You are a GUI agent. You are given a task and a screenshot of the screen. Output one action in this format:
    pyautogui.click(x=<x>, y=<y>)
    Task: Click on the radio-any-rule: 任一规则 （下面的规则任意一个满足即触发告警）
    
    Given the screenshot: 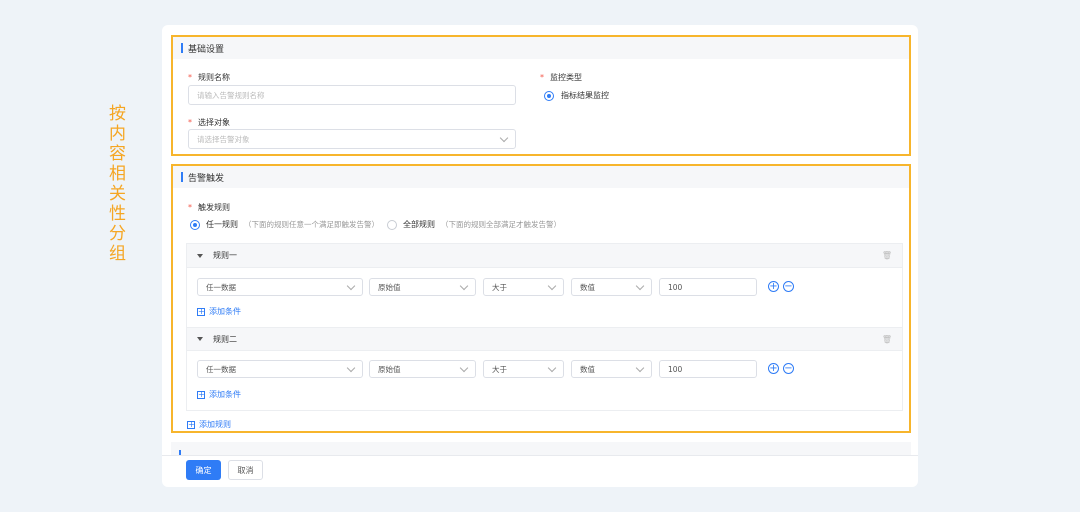 What is the action you would take?
    pyautogui.click(x=284, y=224)
    